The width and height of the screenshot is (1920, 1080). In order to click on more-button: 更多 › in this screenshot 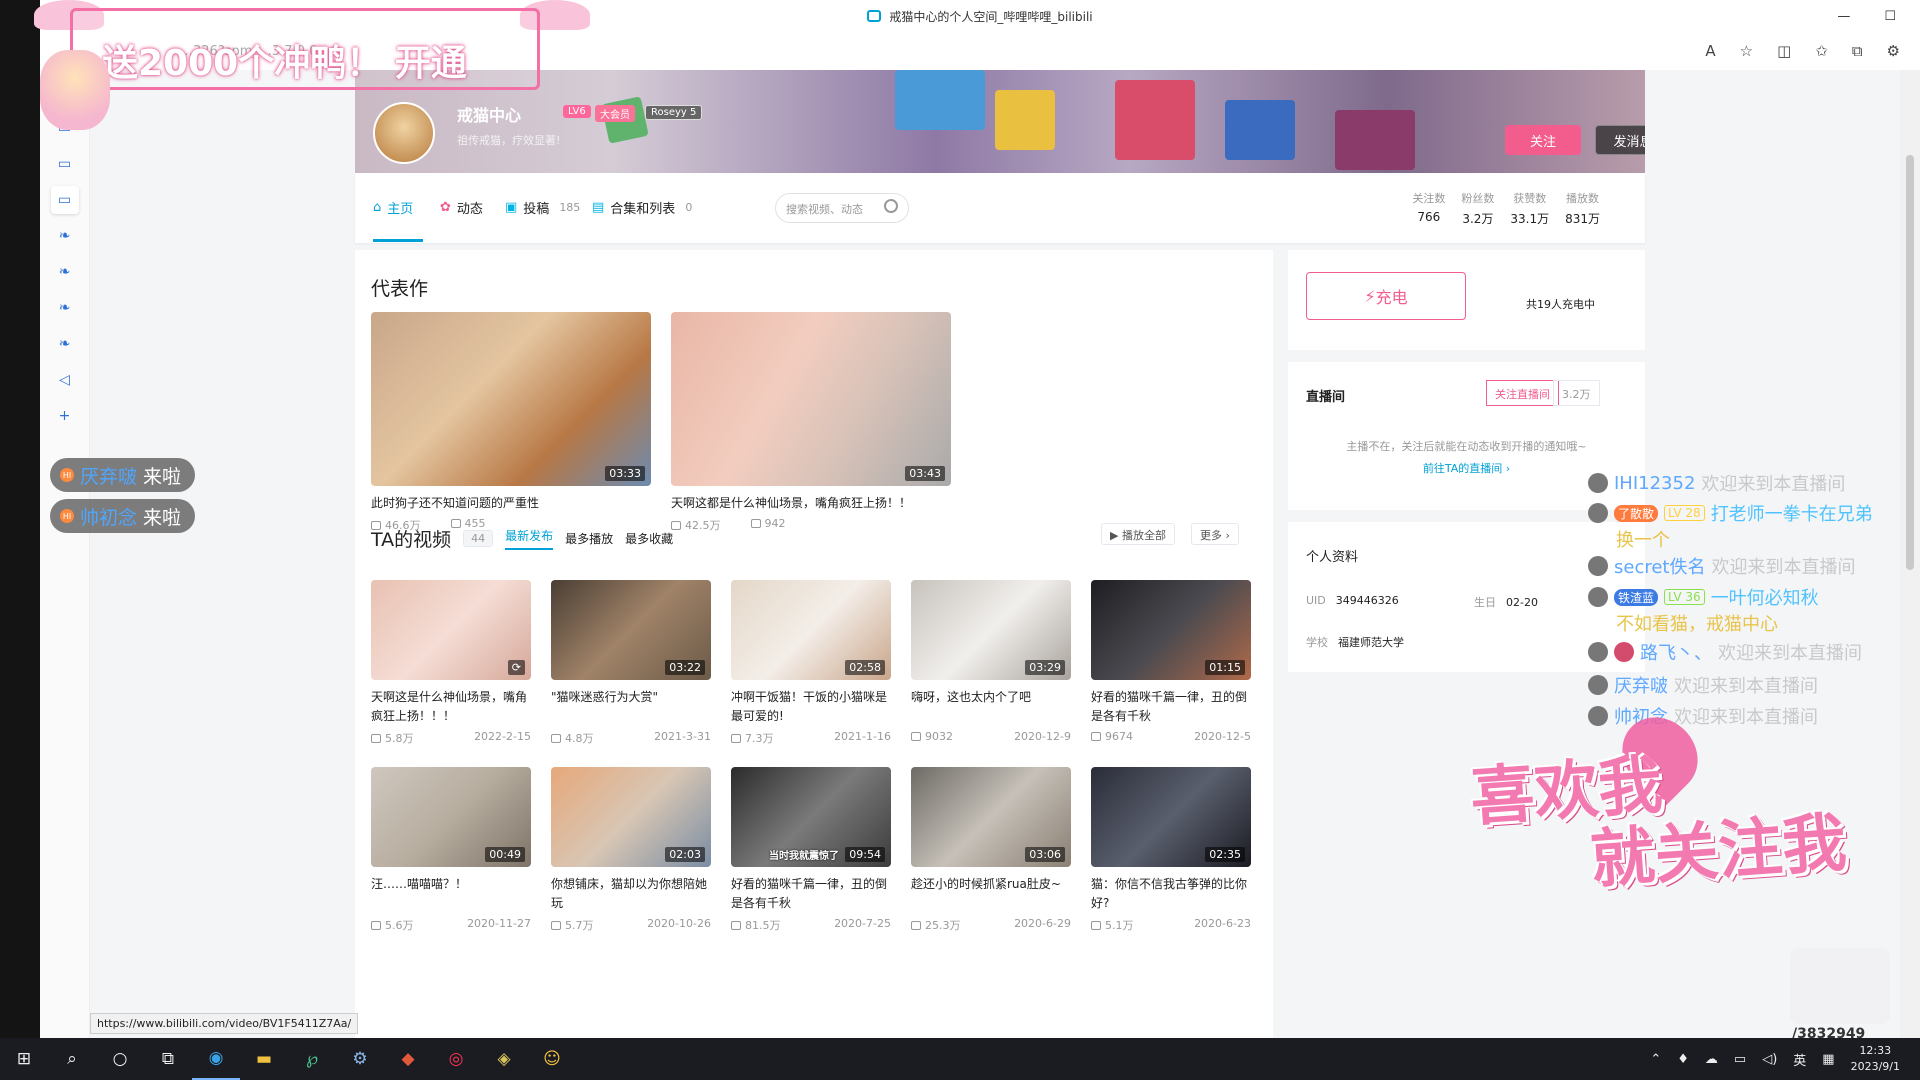, I will do `click(1215, 534)`.